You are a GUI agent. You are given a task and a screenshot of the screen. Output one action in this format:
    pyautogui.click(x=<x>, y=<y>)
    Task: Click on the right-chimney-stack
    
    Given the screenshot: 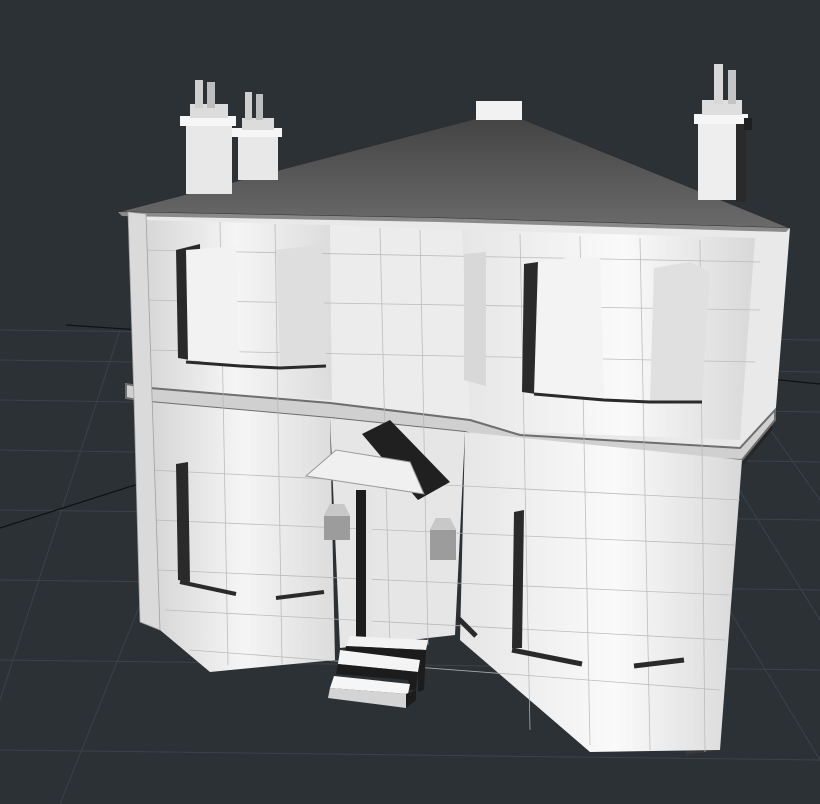 What is the action you would take?
    pyautogui.click(x=723, y=133)
    